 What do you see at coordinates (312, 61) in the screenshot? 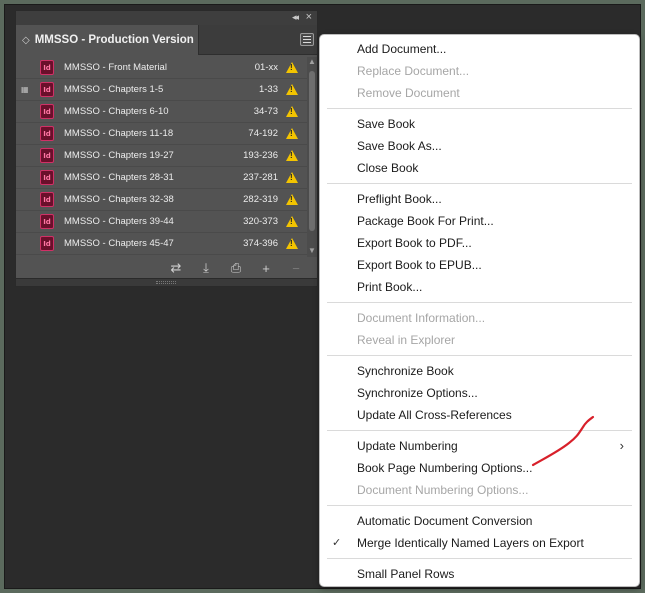
I see `scroll-up-icon: ▲` at bounding box center [312, 61].